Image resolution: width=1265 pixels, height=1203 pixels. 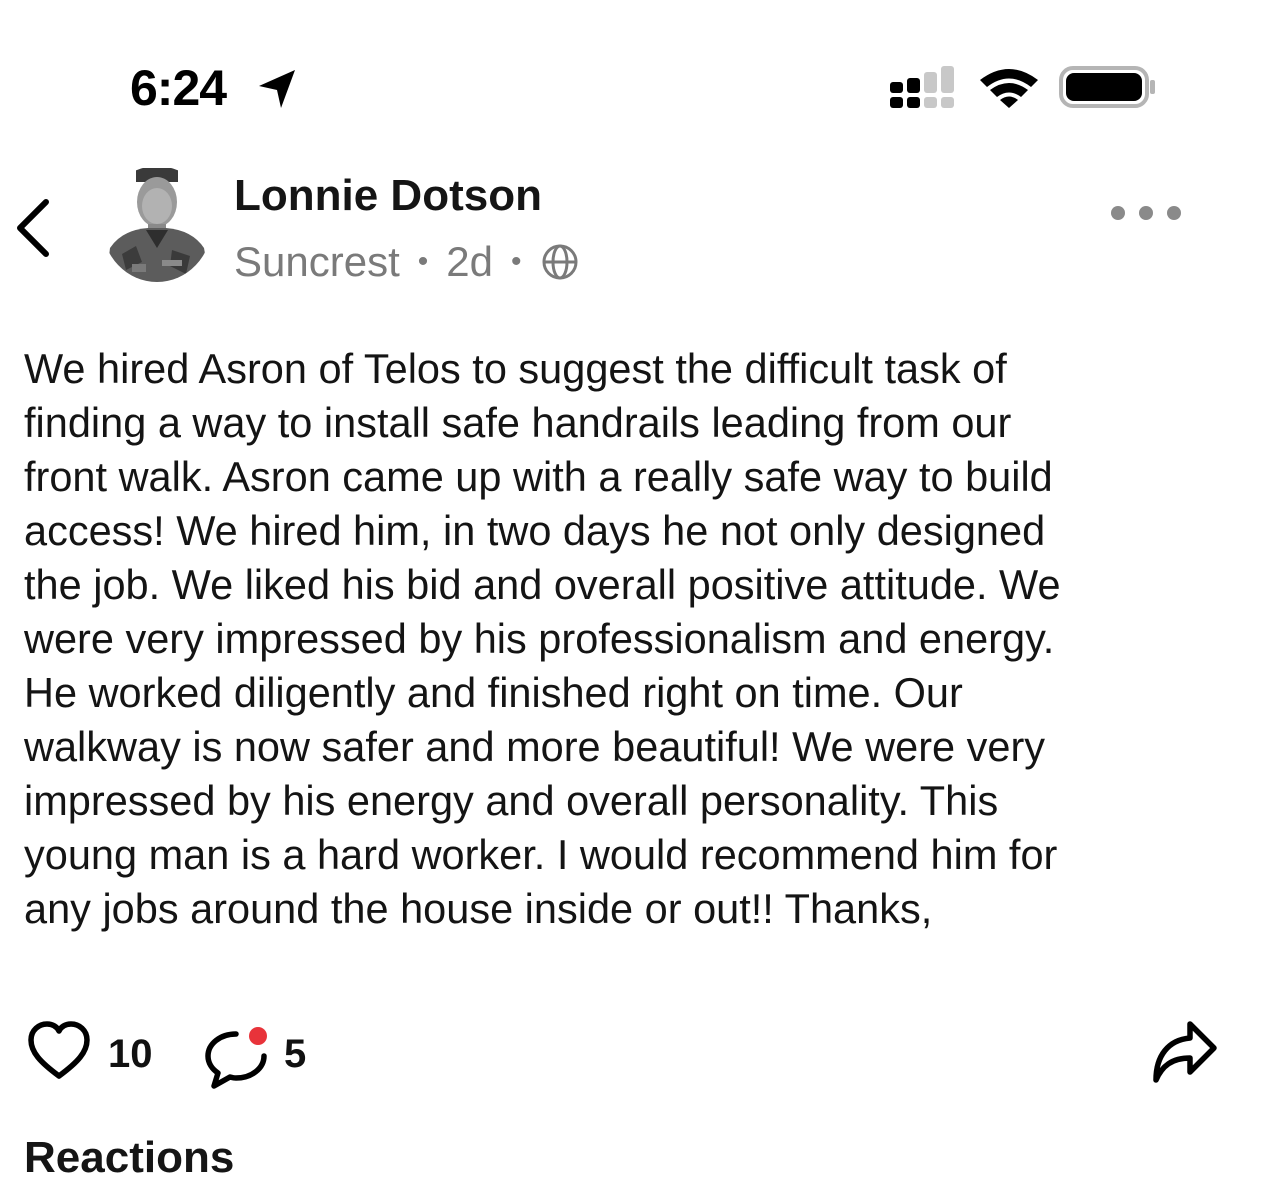 What do you see at coordinates (407, 262) in the screenshot?
I see `post-meta: Suncrest • 2d •` at bounding box center [407, 262].